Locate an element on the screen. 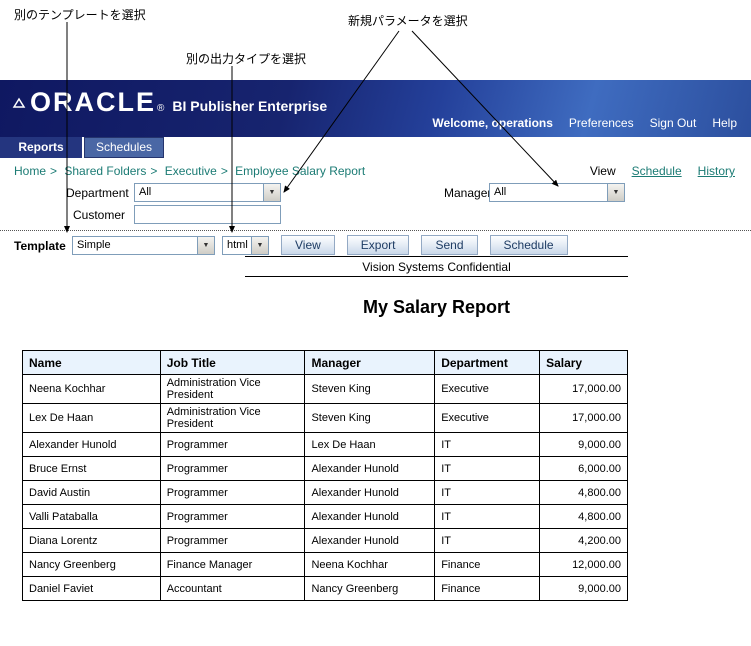 This screenshot has height=646, width=751. export-button: Export is located at coordinates (378, 245).